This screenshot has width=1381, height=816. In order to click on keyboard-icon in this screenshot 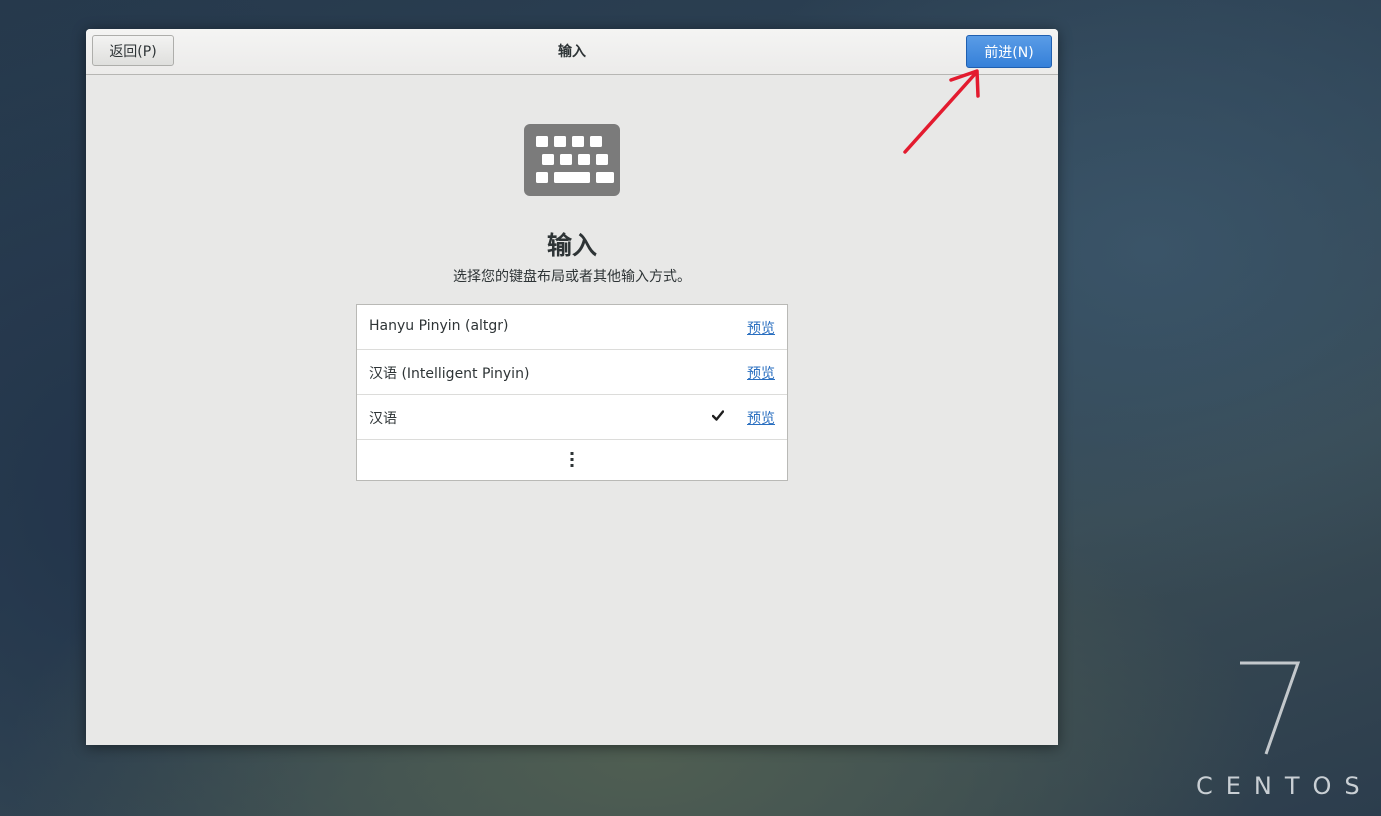, I will do `click(572, 160)`.